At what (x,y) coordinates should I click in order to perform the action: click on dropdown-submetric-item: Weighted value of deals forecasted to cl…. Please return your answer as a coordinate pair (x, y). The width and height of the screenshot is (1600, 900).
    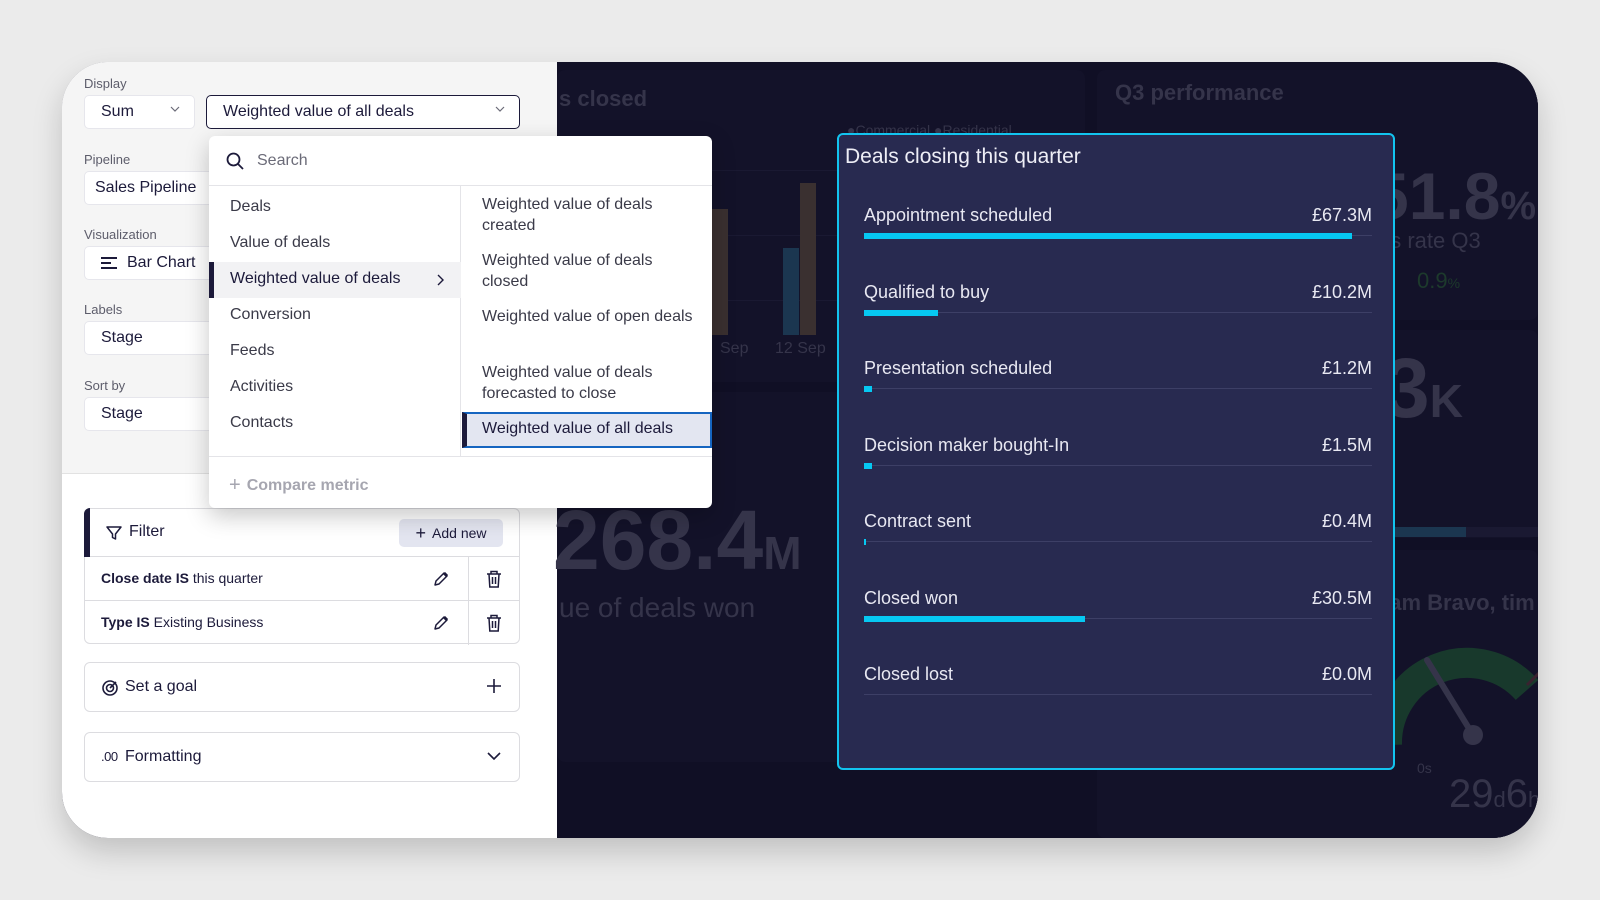
    Looking at the image, I should click on (587, 383).